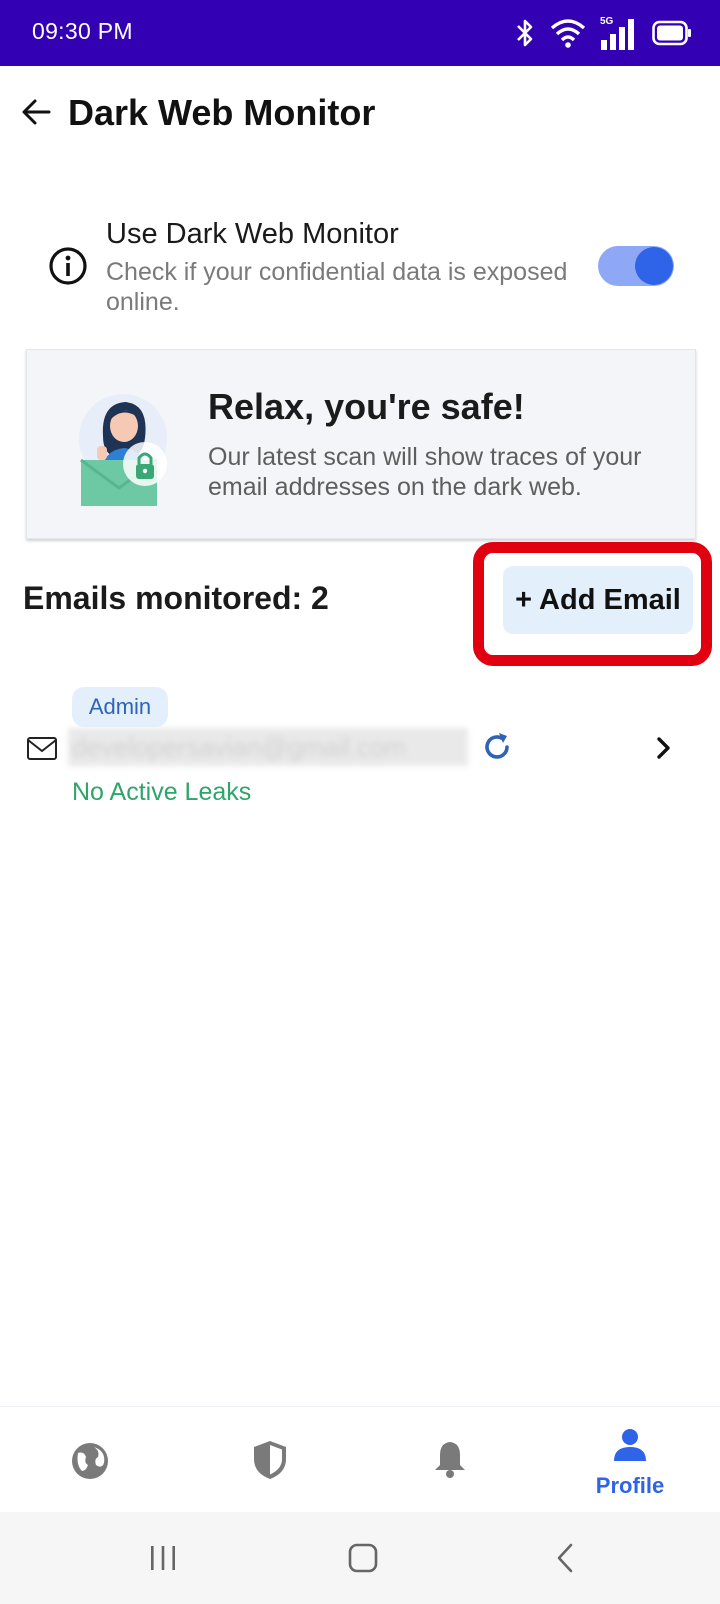  I want to click on toggle-knob, so click(654, 266).